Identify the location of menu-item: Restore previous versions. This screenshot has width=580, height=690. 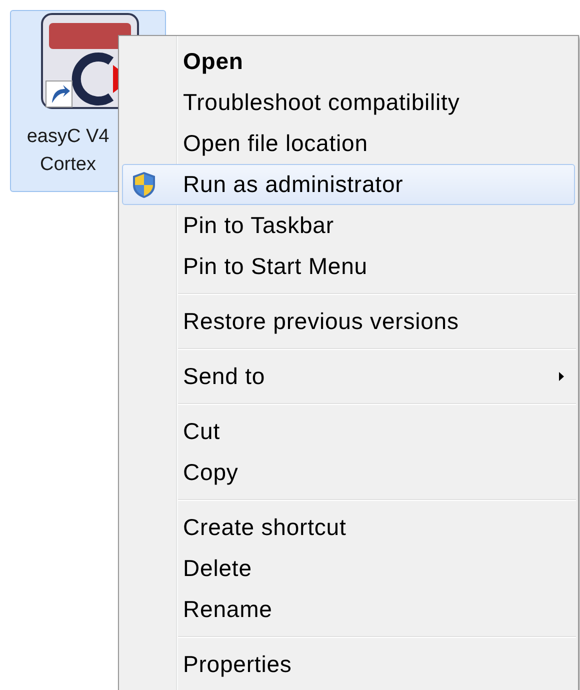
(348, 321).